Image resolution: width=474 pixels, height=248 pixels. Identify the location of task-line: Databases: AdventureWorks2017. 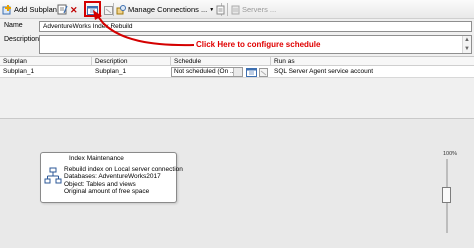
(112, 177).